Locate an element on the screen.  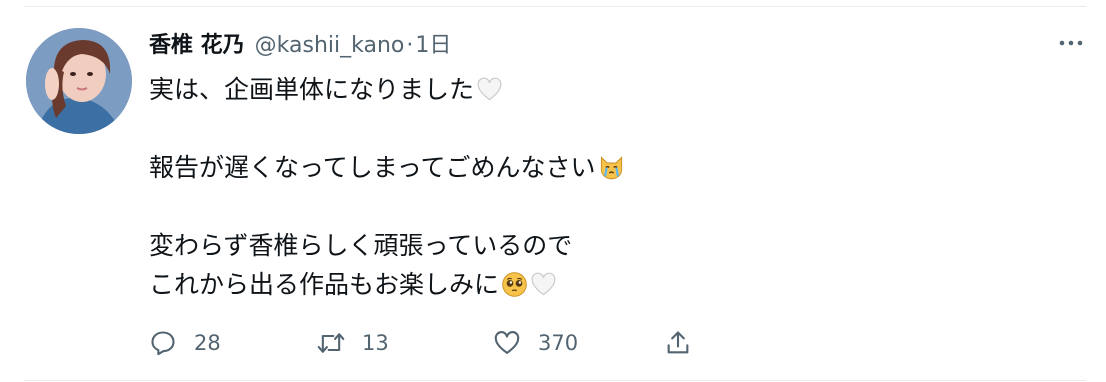
avatar is located at coordinates (79, 81).